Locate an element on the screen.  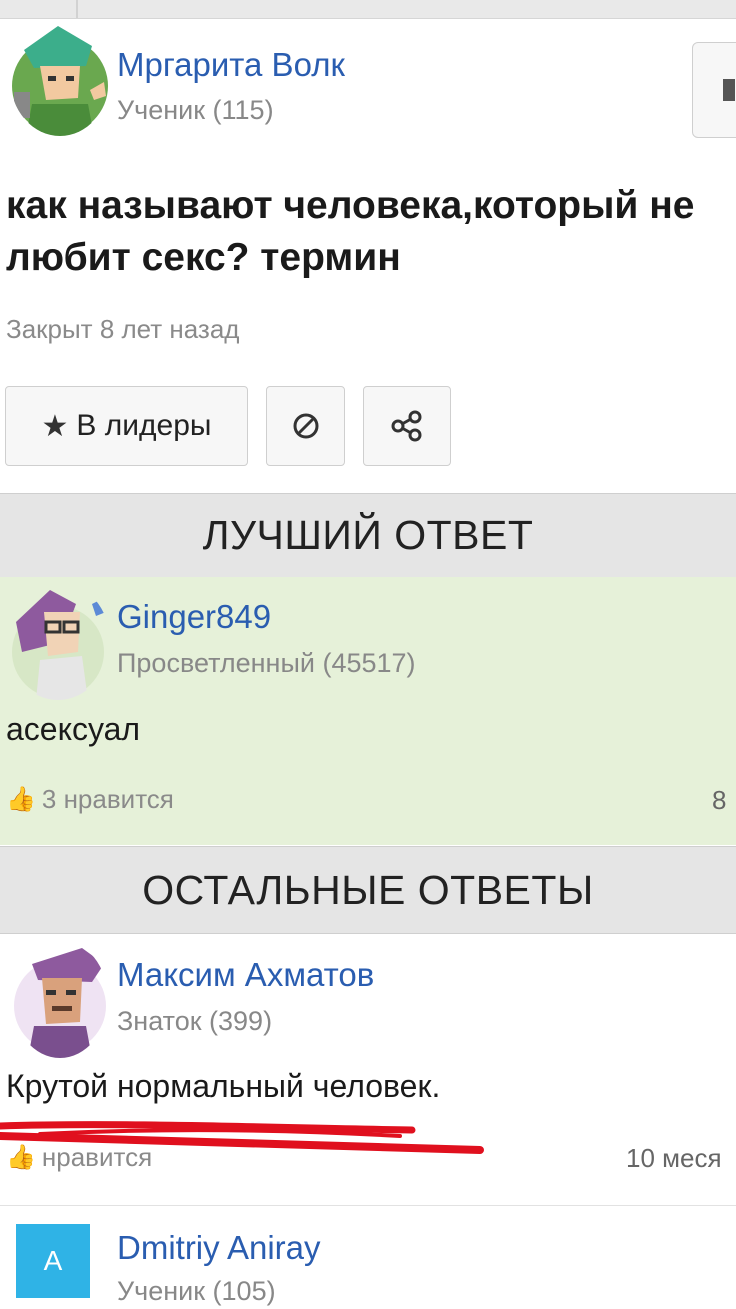
best-answer-text: асексуал is located at coordinates (73, 729).